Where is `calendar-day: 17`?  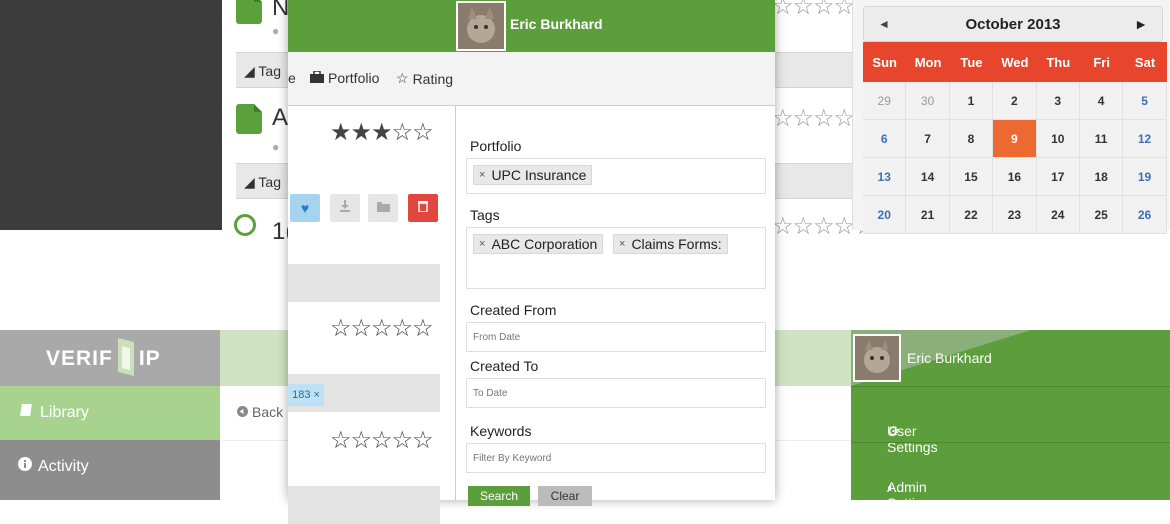 calendar-day: 17 is located at coordinates (1058, 177).